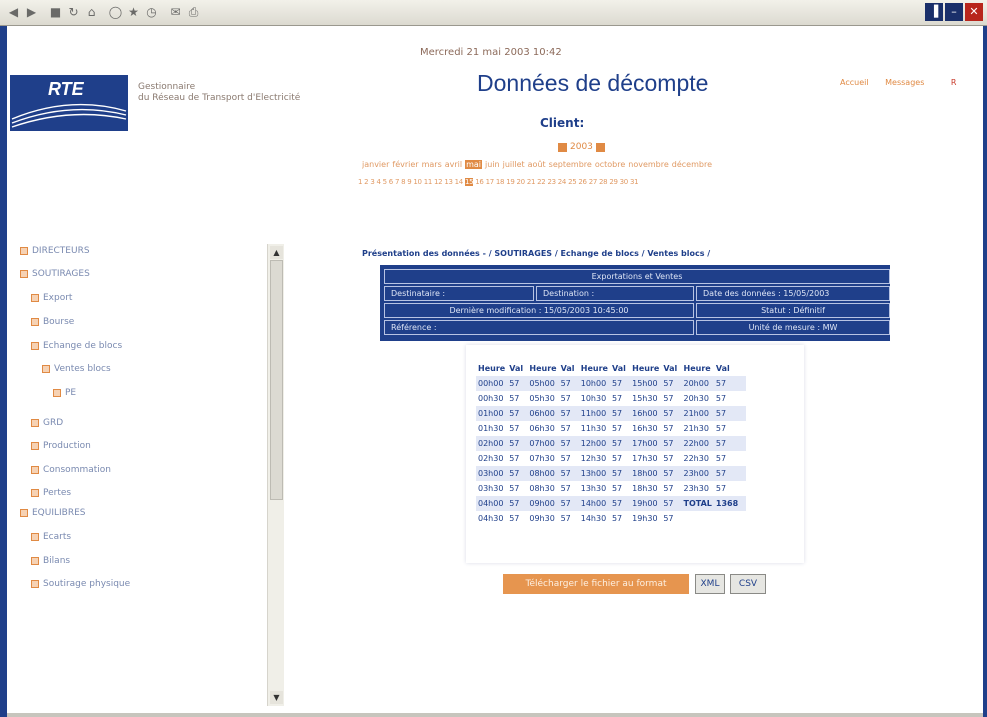 The width and height of the screenshot is (987, 717). Describe the element at coordinates (551, 182) in the screenshot. I see `day-link: 23` at that location.